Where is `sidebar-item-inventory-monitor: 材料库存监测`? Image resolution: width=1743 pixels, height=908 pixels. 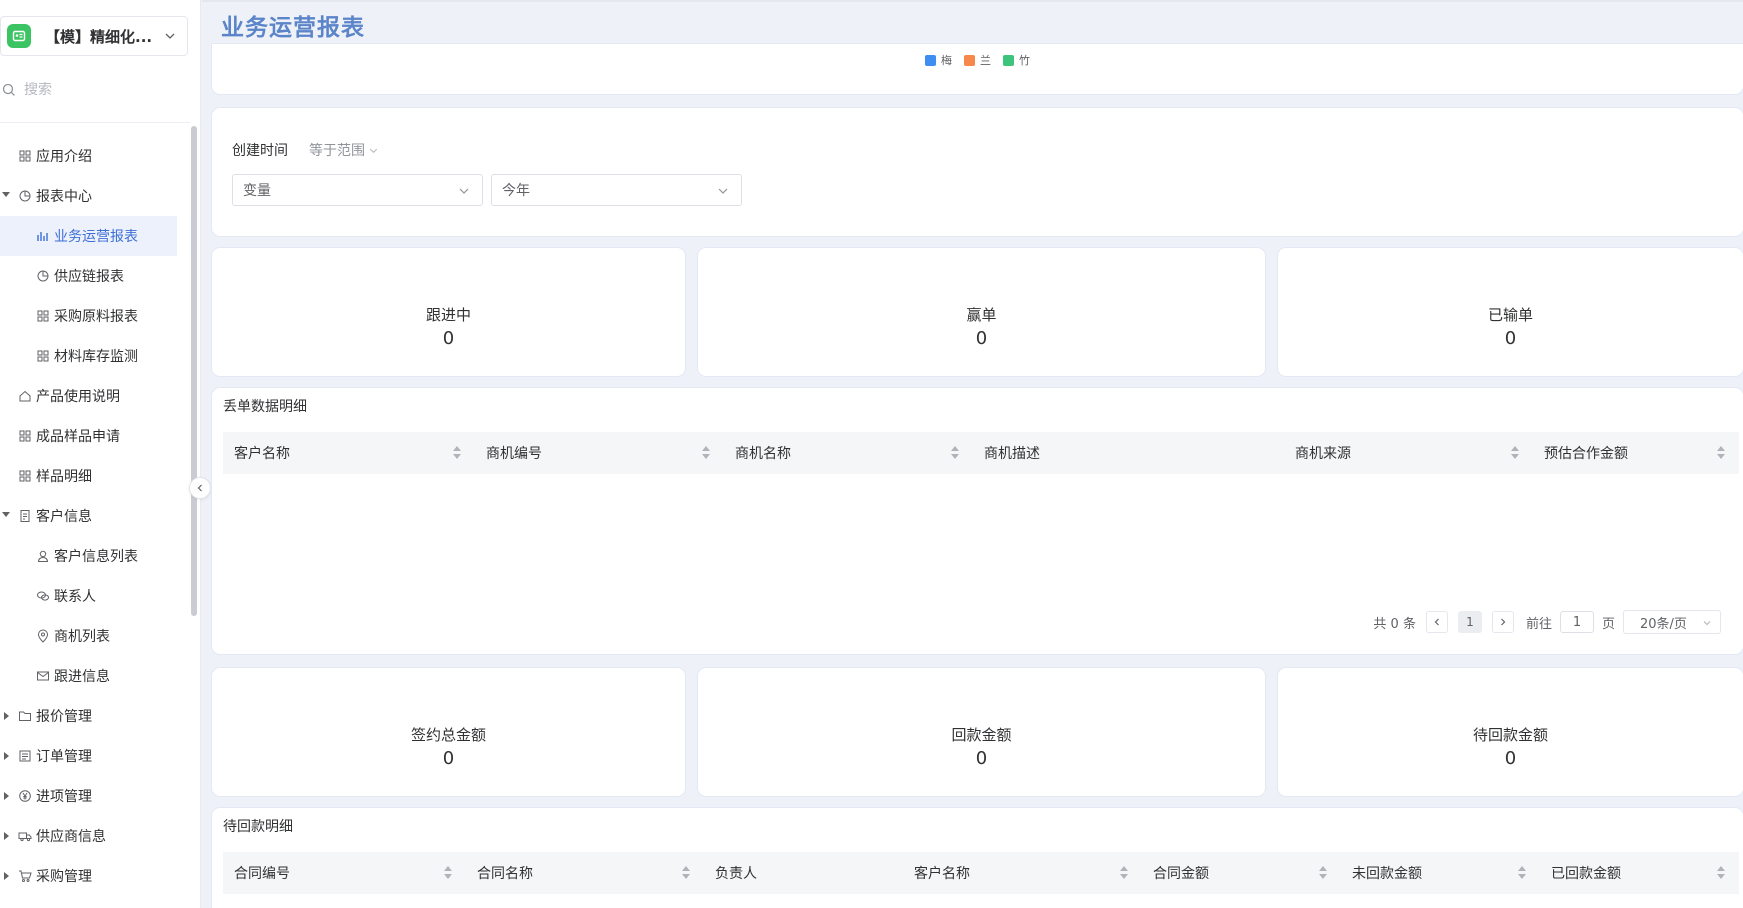
sidebar-item-inventory-monitor: 材料库存监测 is located at coordinates (88, 356).